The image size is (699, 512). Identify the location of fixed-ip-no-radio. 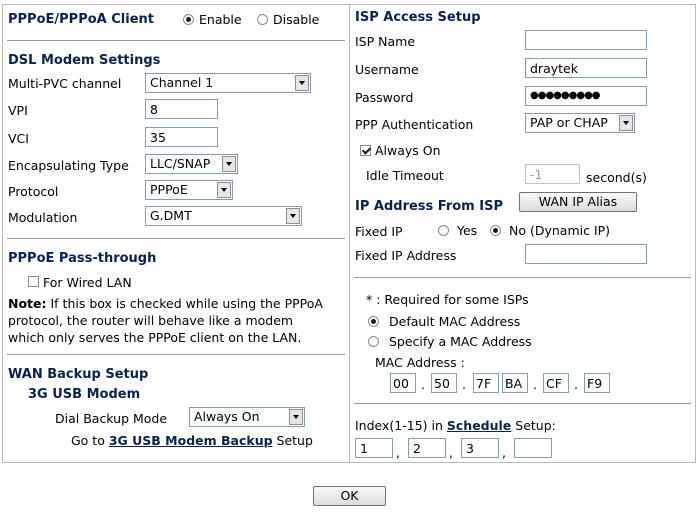
(495, 230).